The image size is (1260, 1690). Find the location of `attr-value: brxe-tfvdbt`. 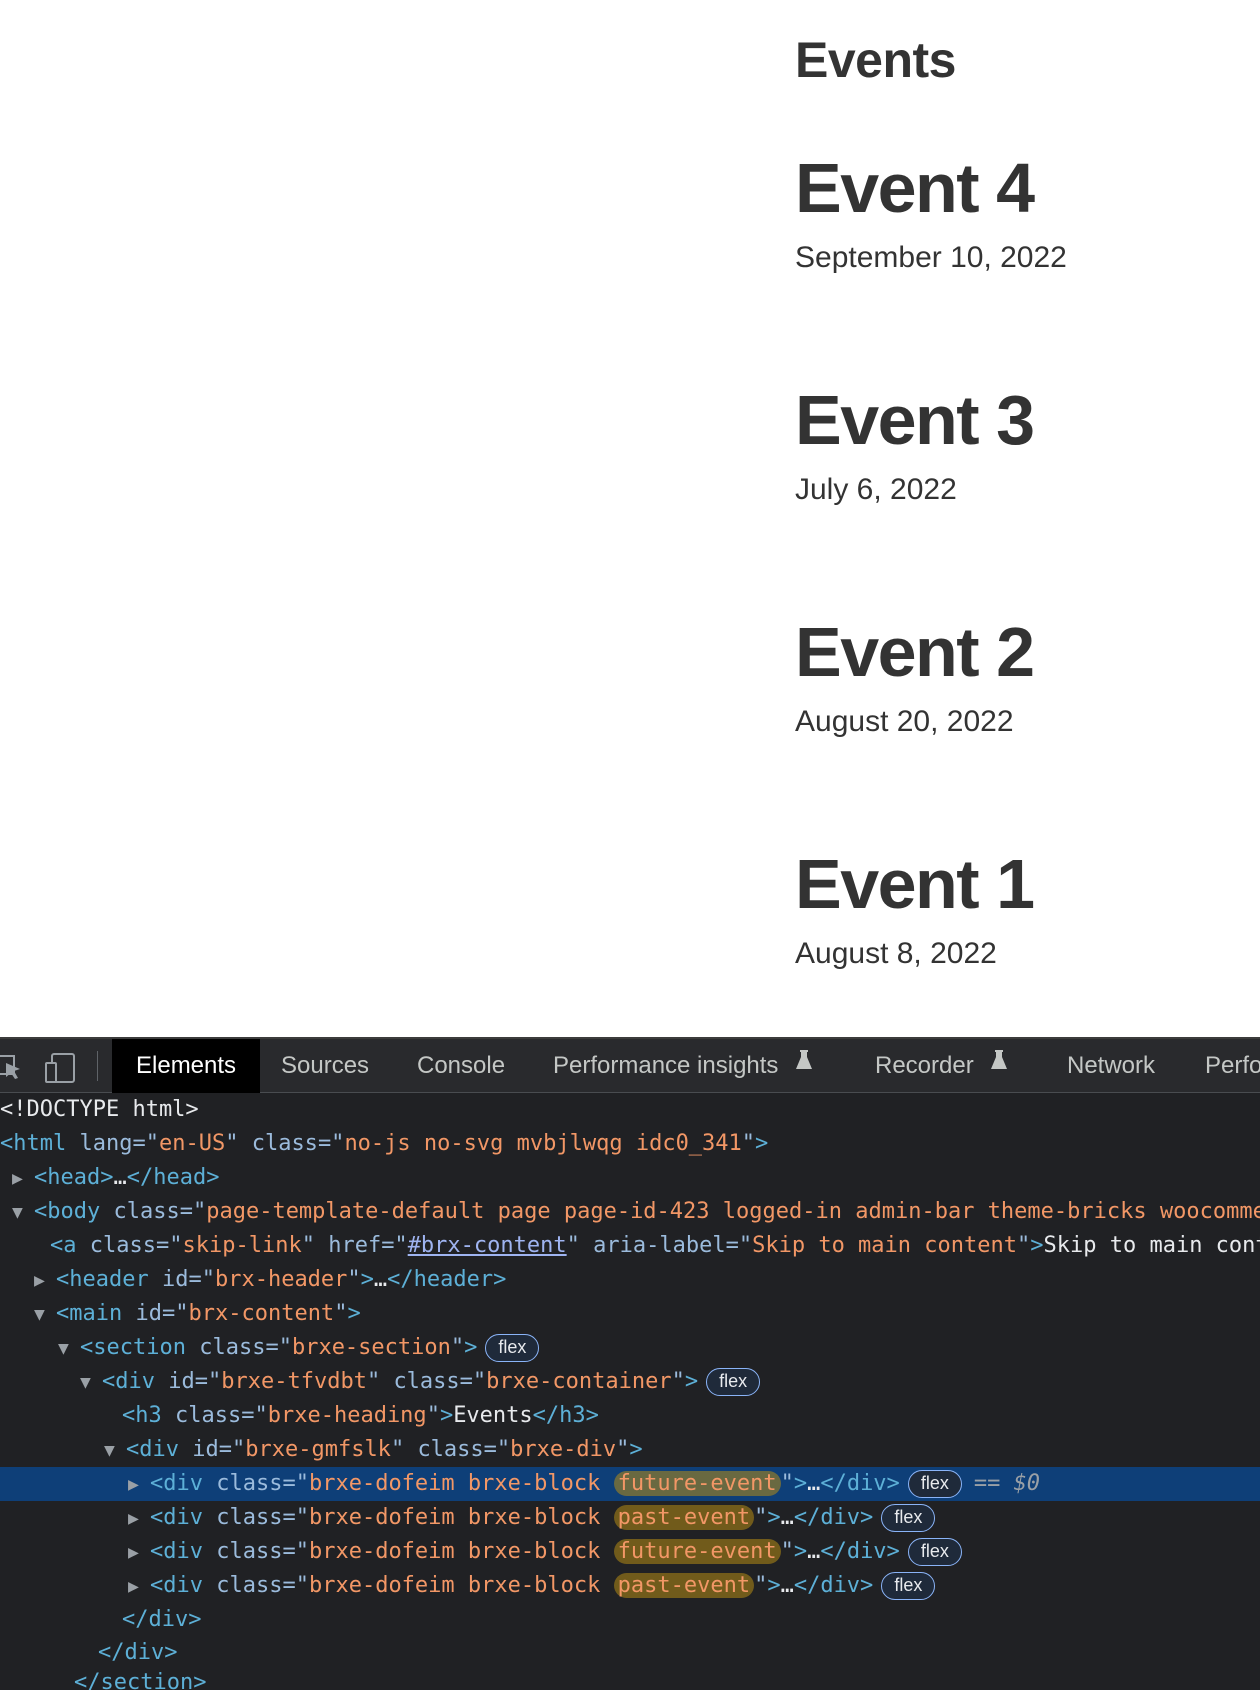

attr-value: brxe-tfvdbt is located at coordinates (294, 1381).